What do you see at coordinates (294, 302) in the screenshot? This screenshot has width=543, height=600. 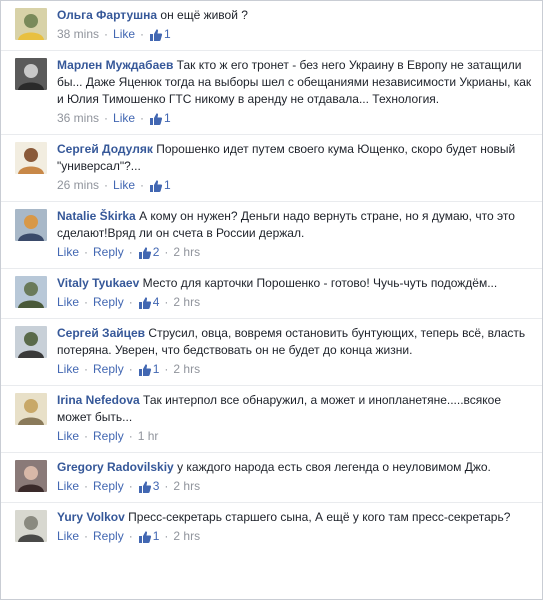 I see `comment-meta: Like · Reply · 4 · 2 hrs` at bounding box center [294, 302].